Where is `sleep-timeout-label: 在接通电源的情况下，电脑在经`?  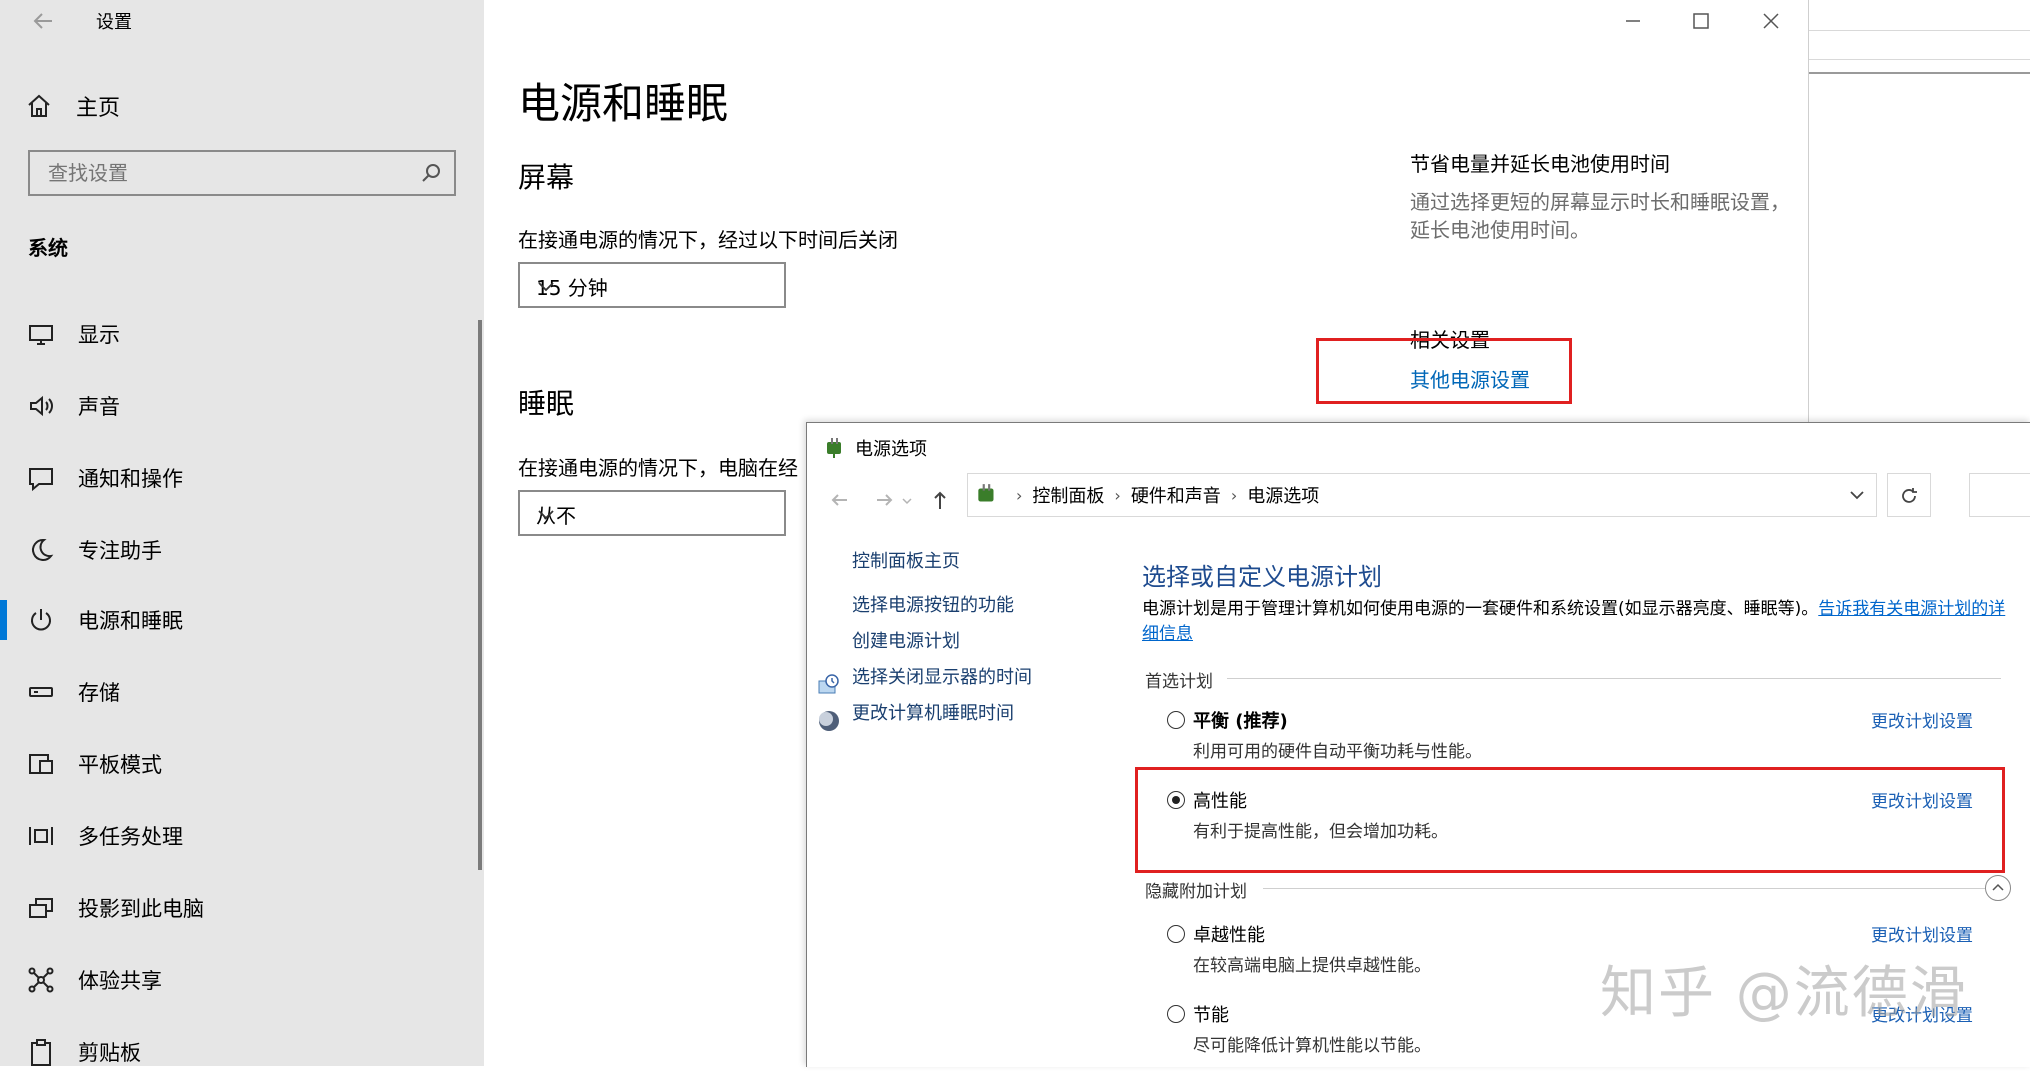 sleep-timeout-label: 在接通电源的情况下，电脑在经 is located at coordinates (658, 468).